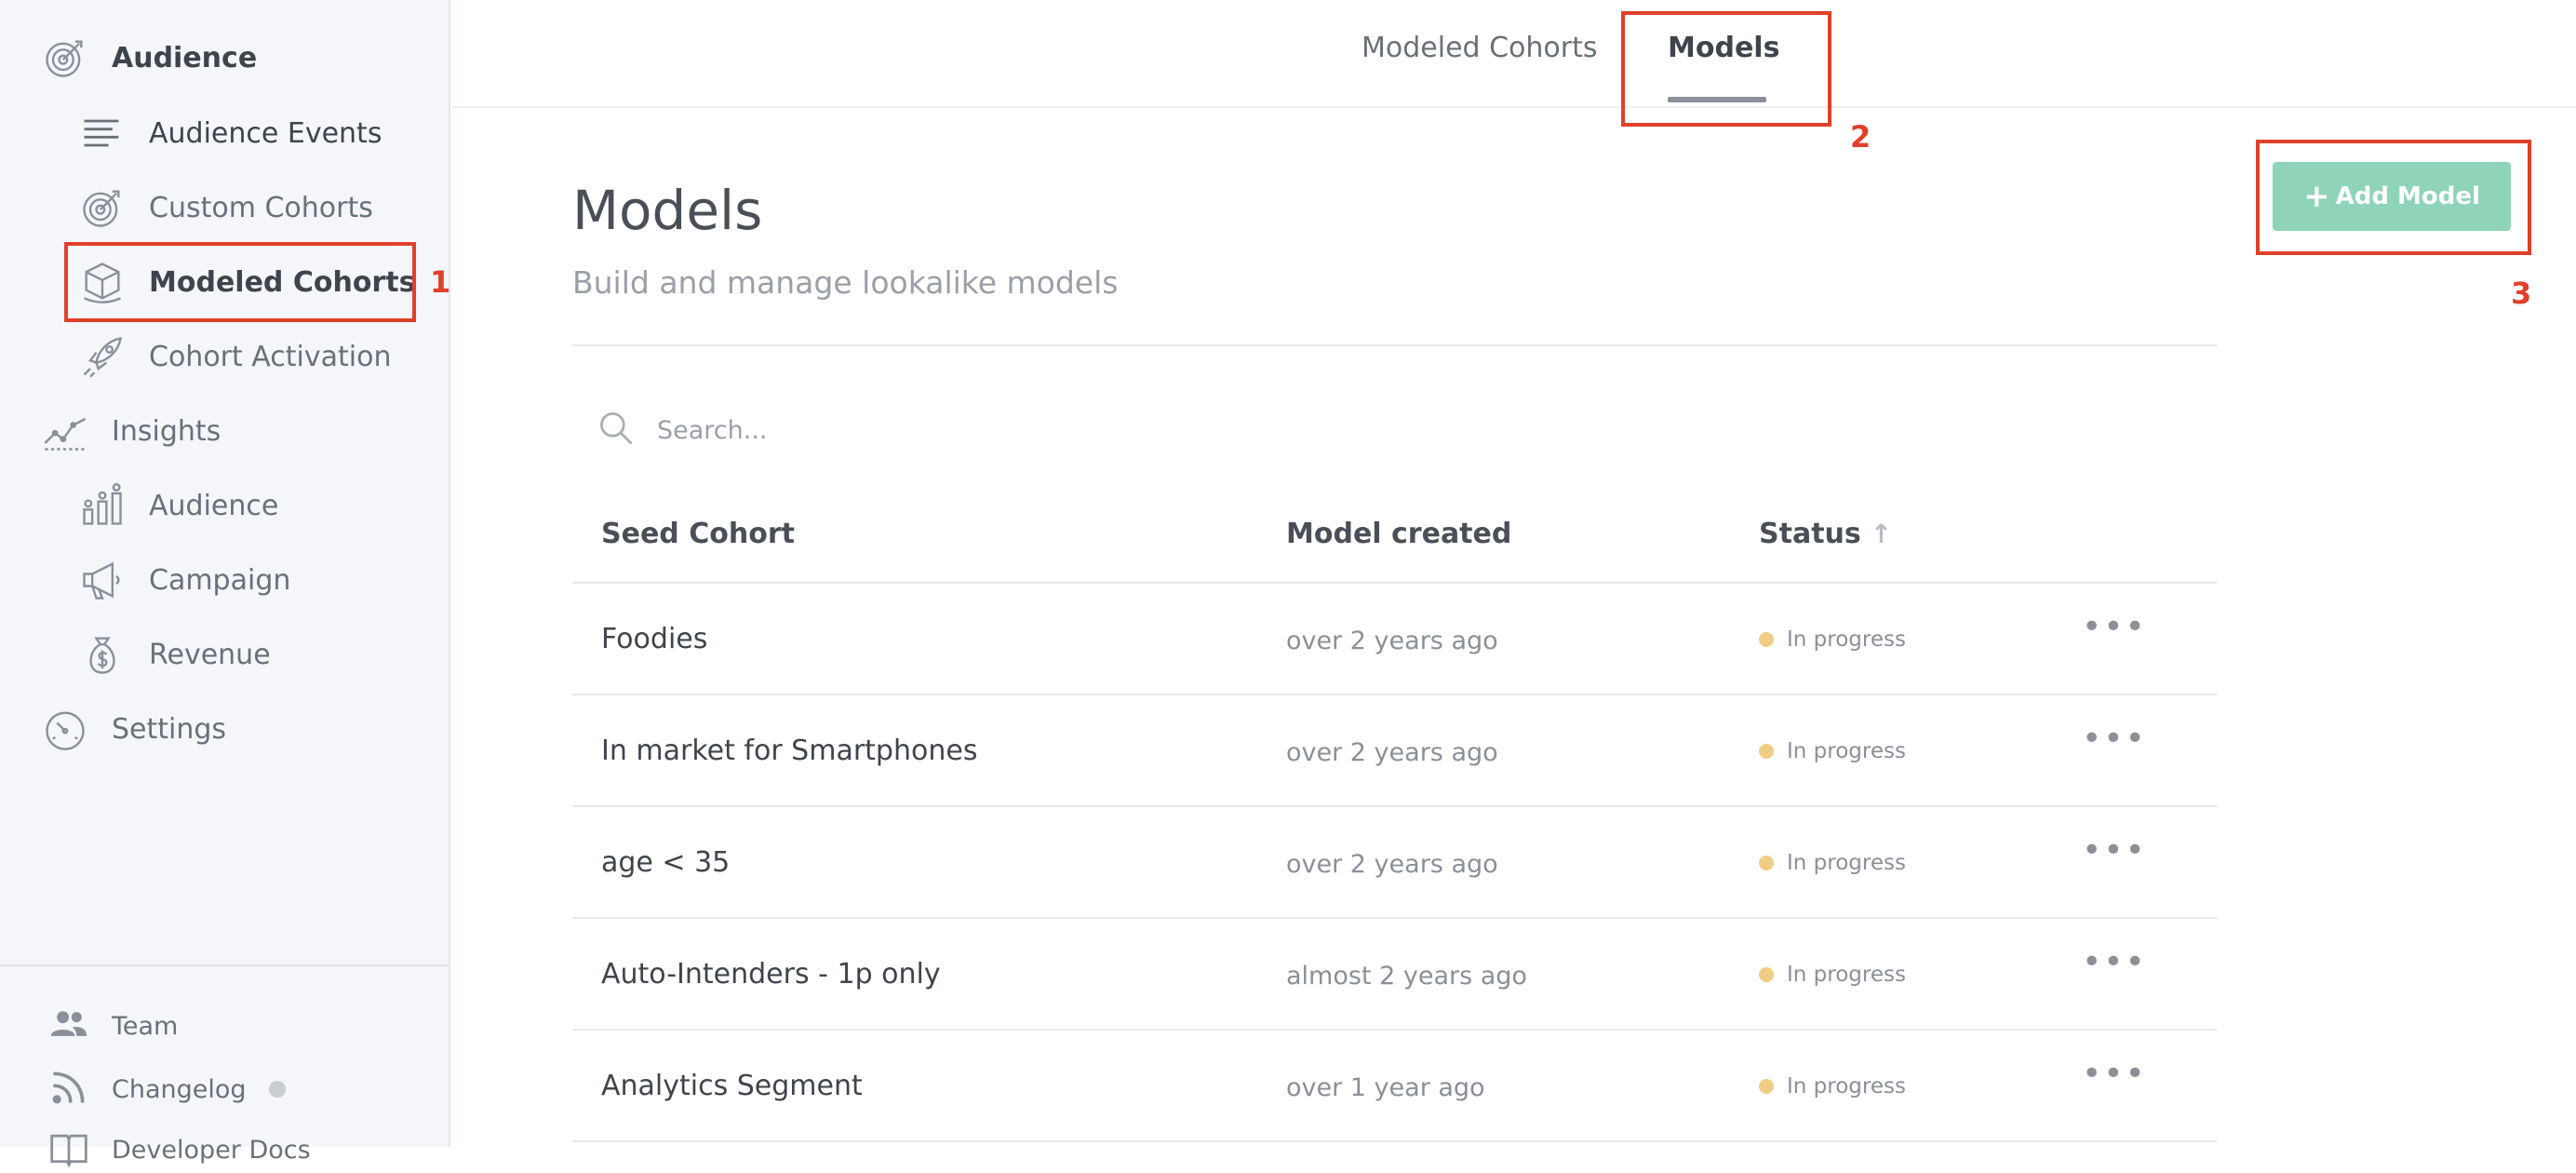 The width and height of the screenshot is (2576, 1173). What do you see at coordinates (65, 729) in the screenshot?
I see `gauge-icon` at bounding box center [65, 729].